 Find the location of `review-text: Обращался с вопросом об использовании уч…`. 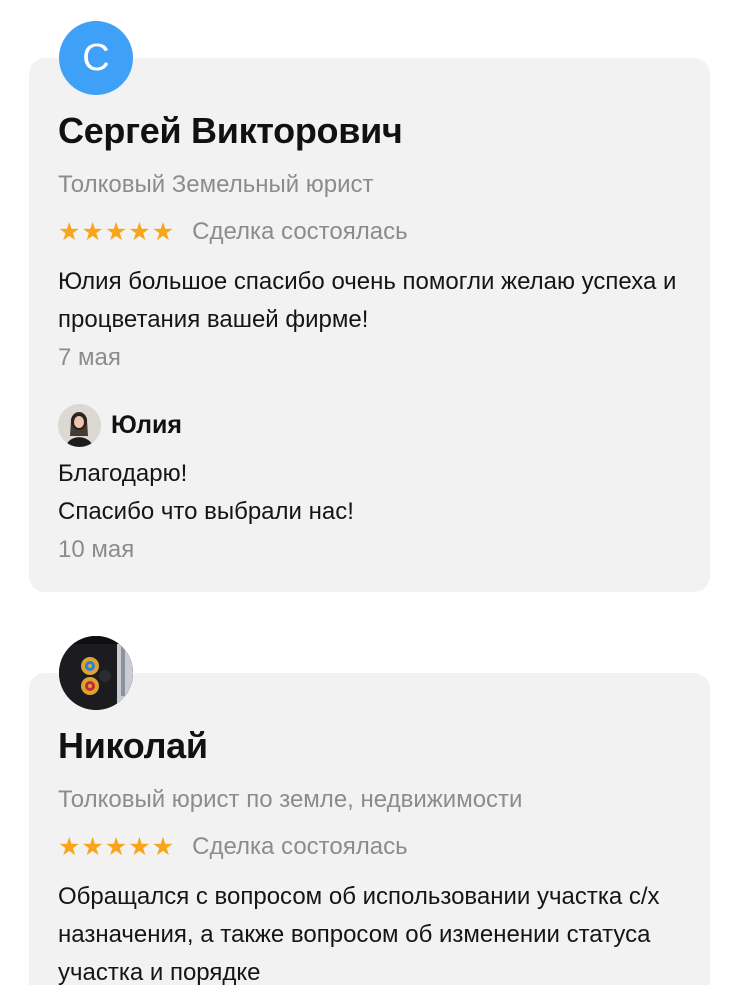

review-text: Обращался с вопросом об использовании уч… is located at coordinates (359, 934).